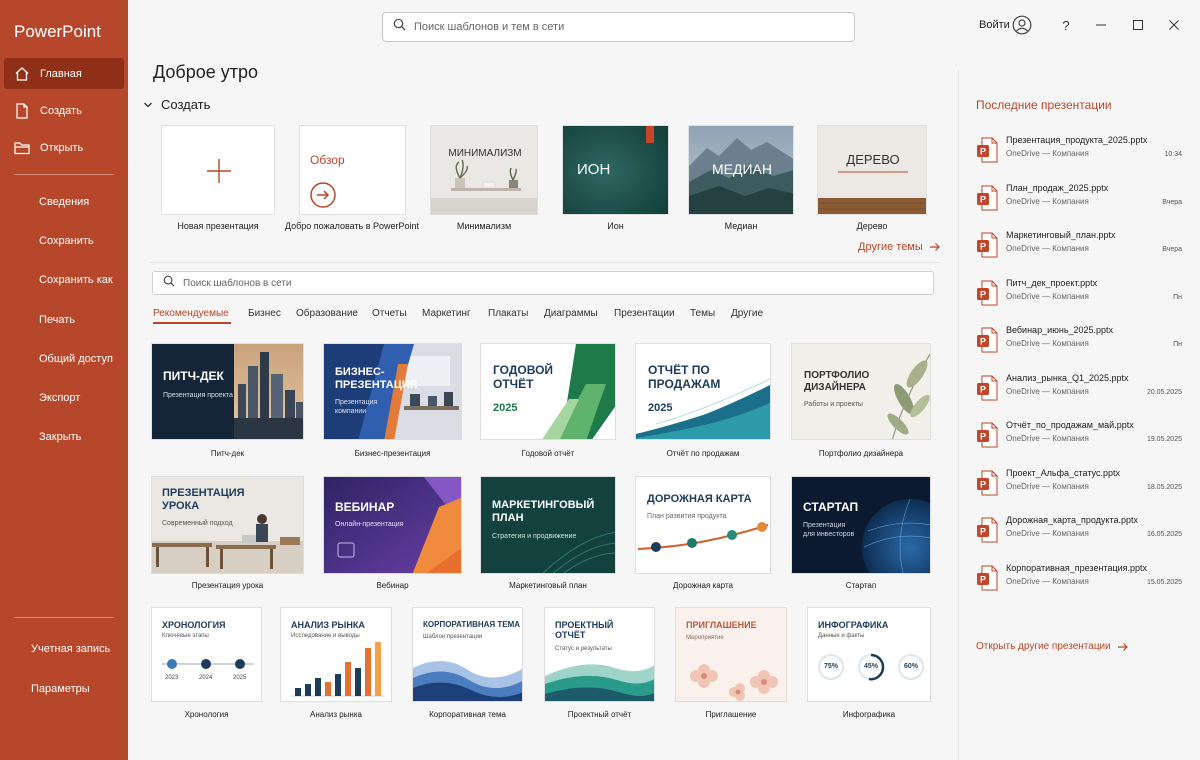 Image resolution: width=1200 pixels, height=760 pixels. I want to click on top-search-box, so click(618, 27).